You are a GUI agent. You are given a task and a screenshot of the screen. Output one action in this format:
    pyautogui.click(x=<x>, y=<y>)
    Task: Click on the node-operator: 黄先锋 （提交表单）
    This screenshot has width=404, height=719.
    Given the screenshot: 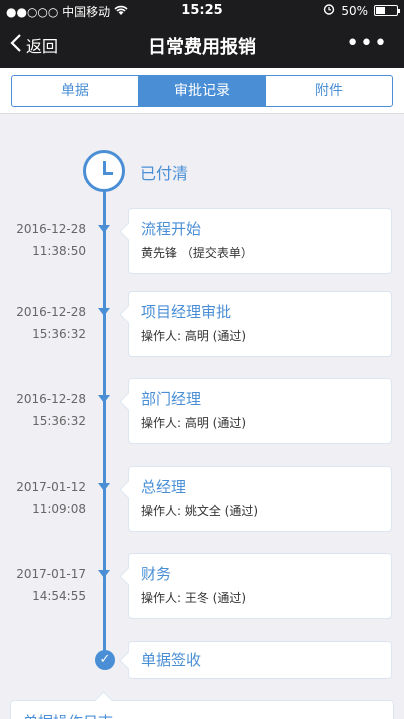 What is the action you would take?
    pyautogui.click(x=197, y=253)
    